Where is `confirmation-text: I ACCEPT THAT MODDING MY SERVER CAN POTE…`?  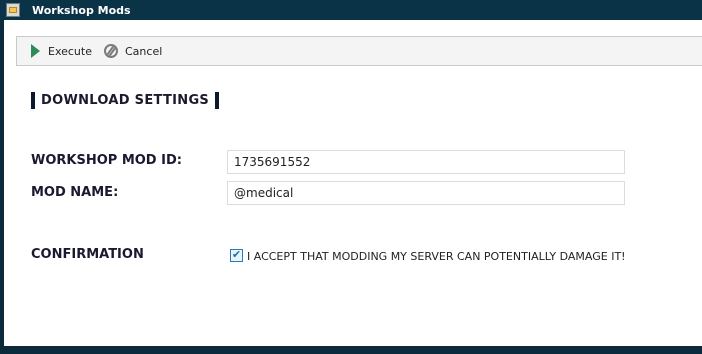
confirmation-text: I ACCEPT THAT MODDING MY SERVER CAN POTE… is located at coordinates (436, 256).